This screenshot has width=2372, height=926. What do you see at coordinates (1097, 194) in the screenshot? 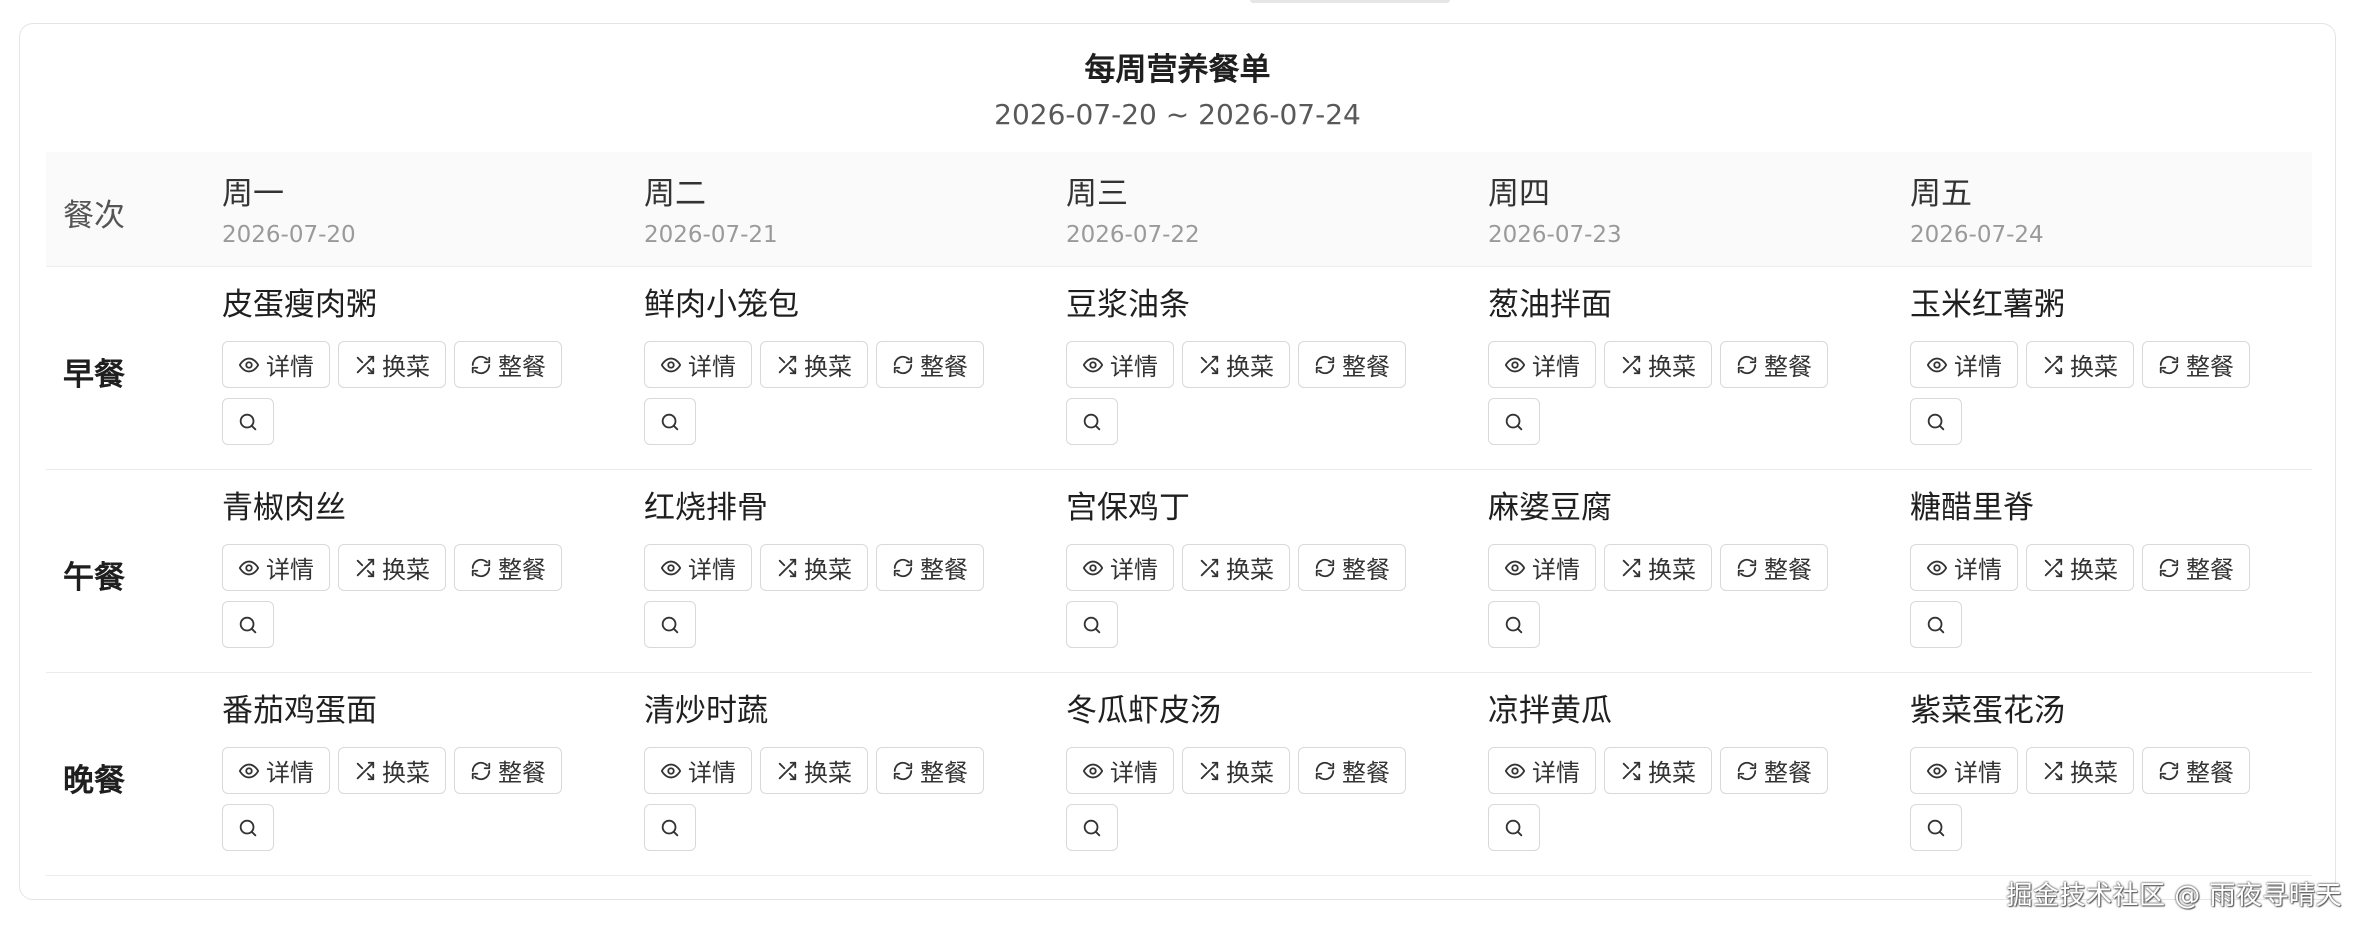
I see `day-name: 周三` at bounding box center [1097, 194].